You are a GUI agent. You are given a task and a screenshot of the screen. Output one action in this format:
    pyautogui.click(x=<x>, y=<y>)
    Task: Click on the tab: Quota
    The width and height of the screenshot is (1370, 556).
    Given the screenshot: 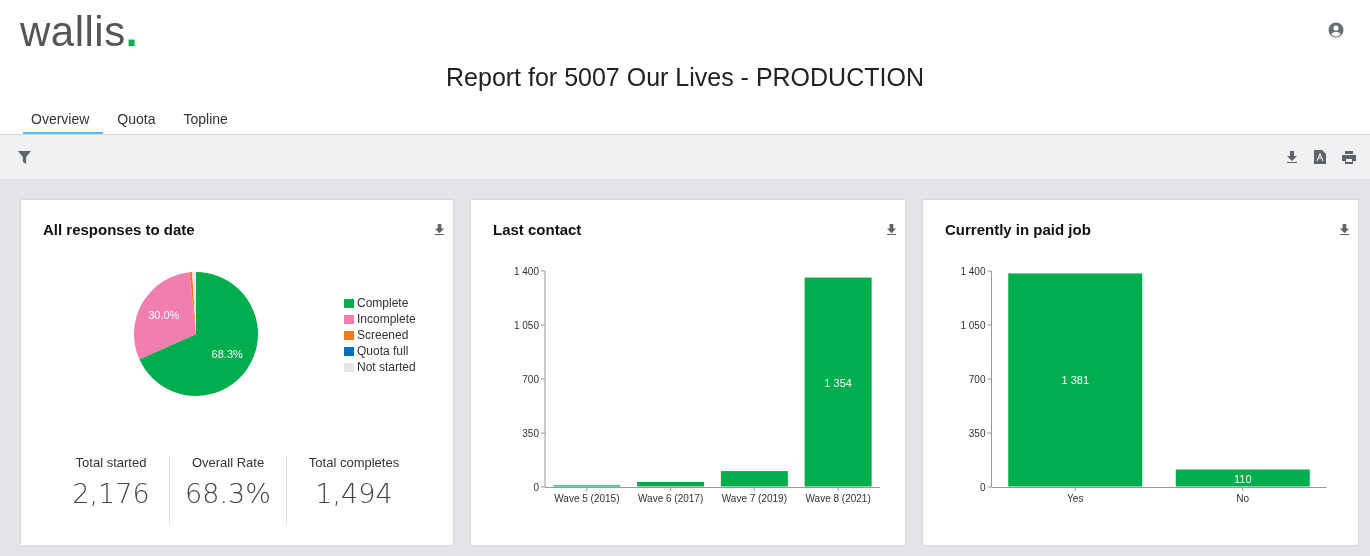 What is the action you would take?
    pyautogui.click(x=139, y=115)
    